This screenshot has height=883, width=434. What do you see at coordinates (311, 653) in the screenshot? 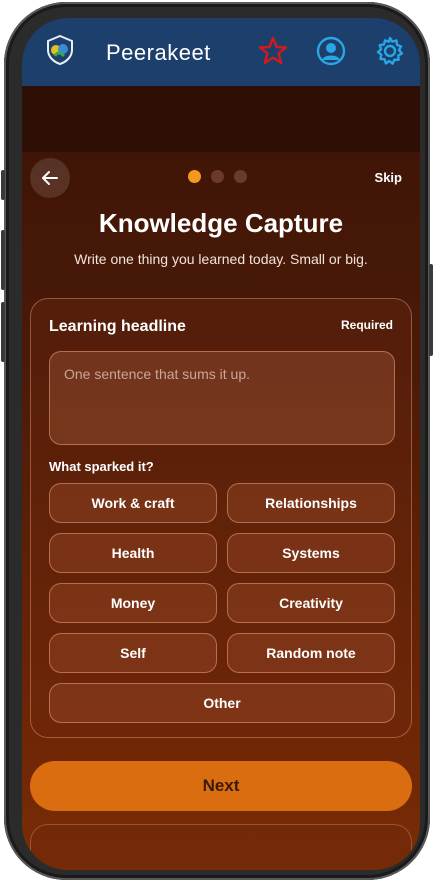
I see `chip-random-note: Random note` at bounding box center [311, 653].